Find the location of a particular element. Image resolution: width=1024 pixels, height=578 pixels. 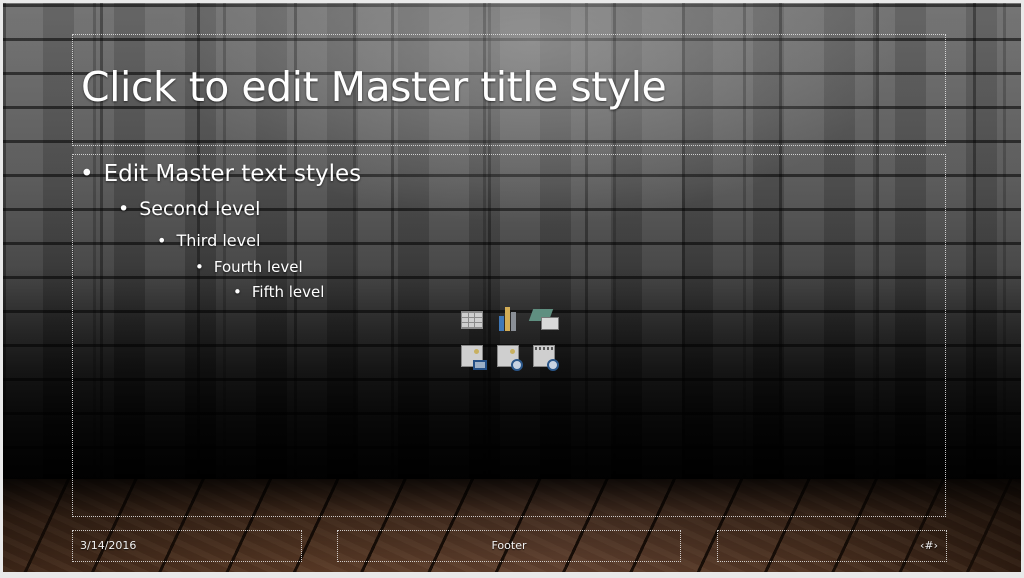

text-level-1: • Edit Master text styles is located at coordinates (220, 174).